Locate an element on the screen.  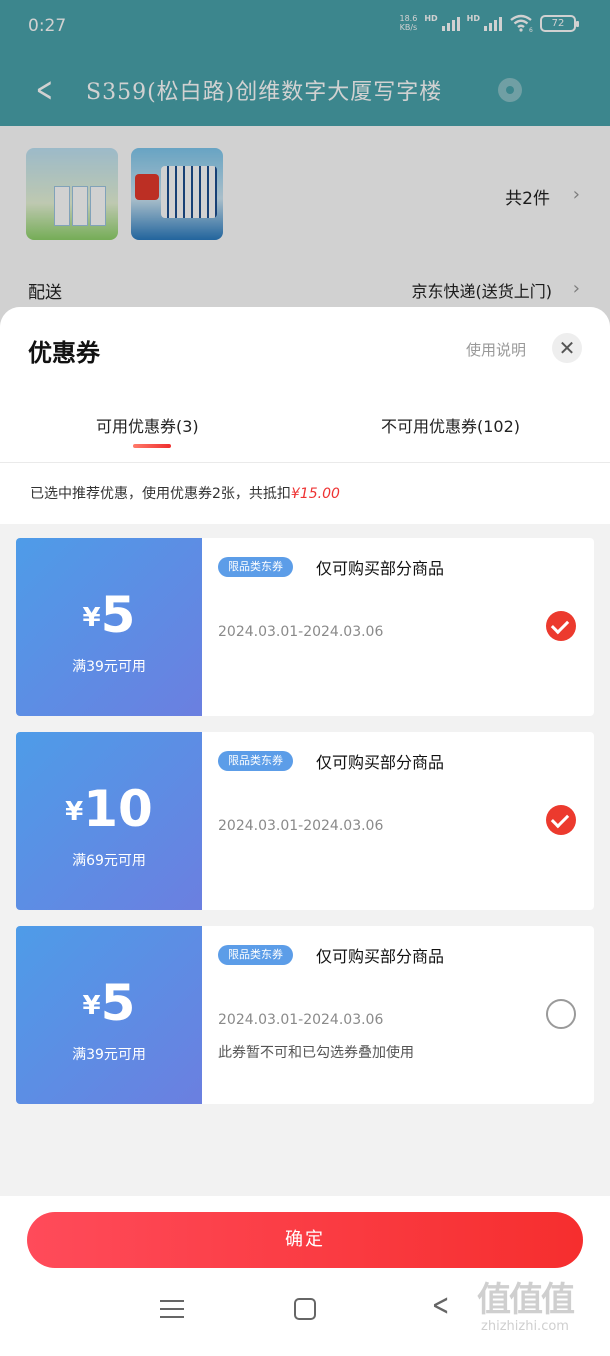
coupon-value-panel: ¥10 满69元可用 is located at coordinates (109, 821).